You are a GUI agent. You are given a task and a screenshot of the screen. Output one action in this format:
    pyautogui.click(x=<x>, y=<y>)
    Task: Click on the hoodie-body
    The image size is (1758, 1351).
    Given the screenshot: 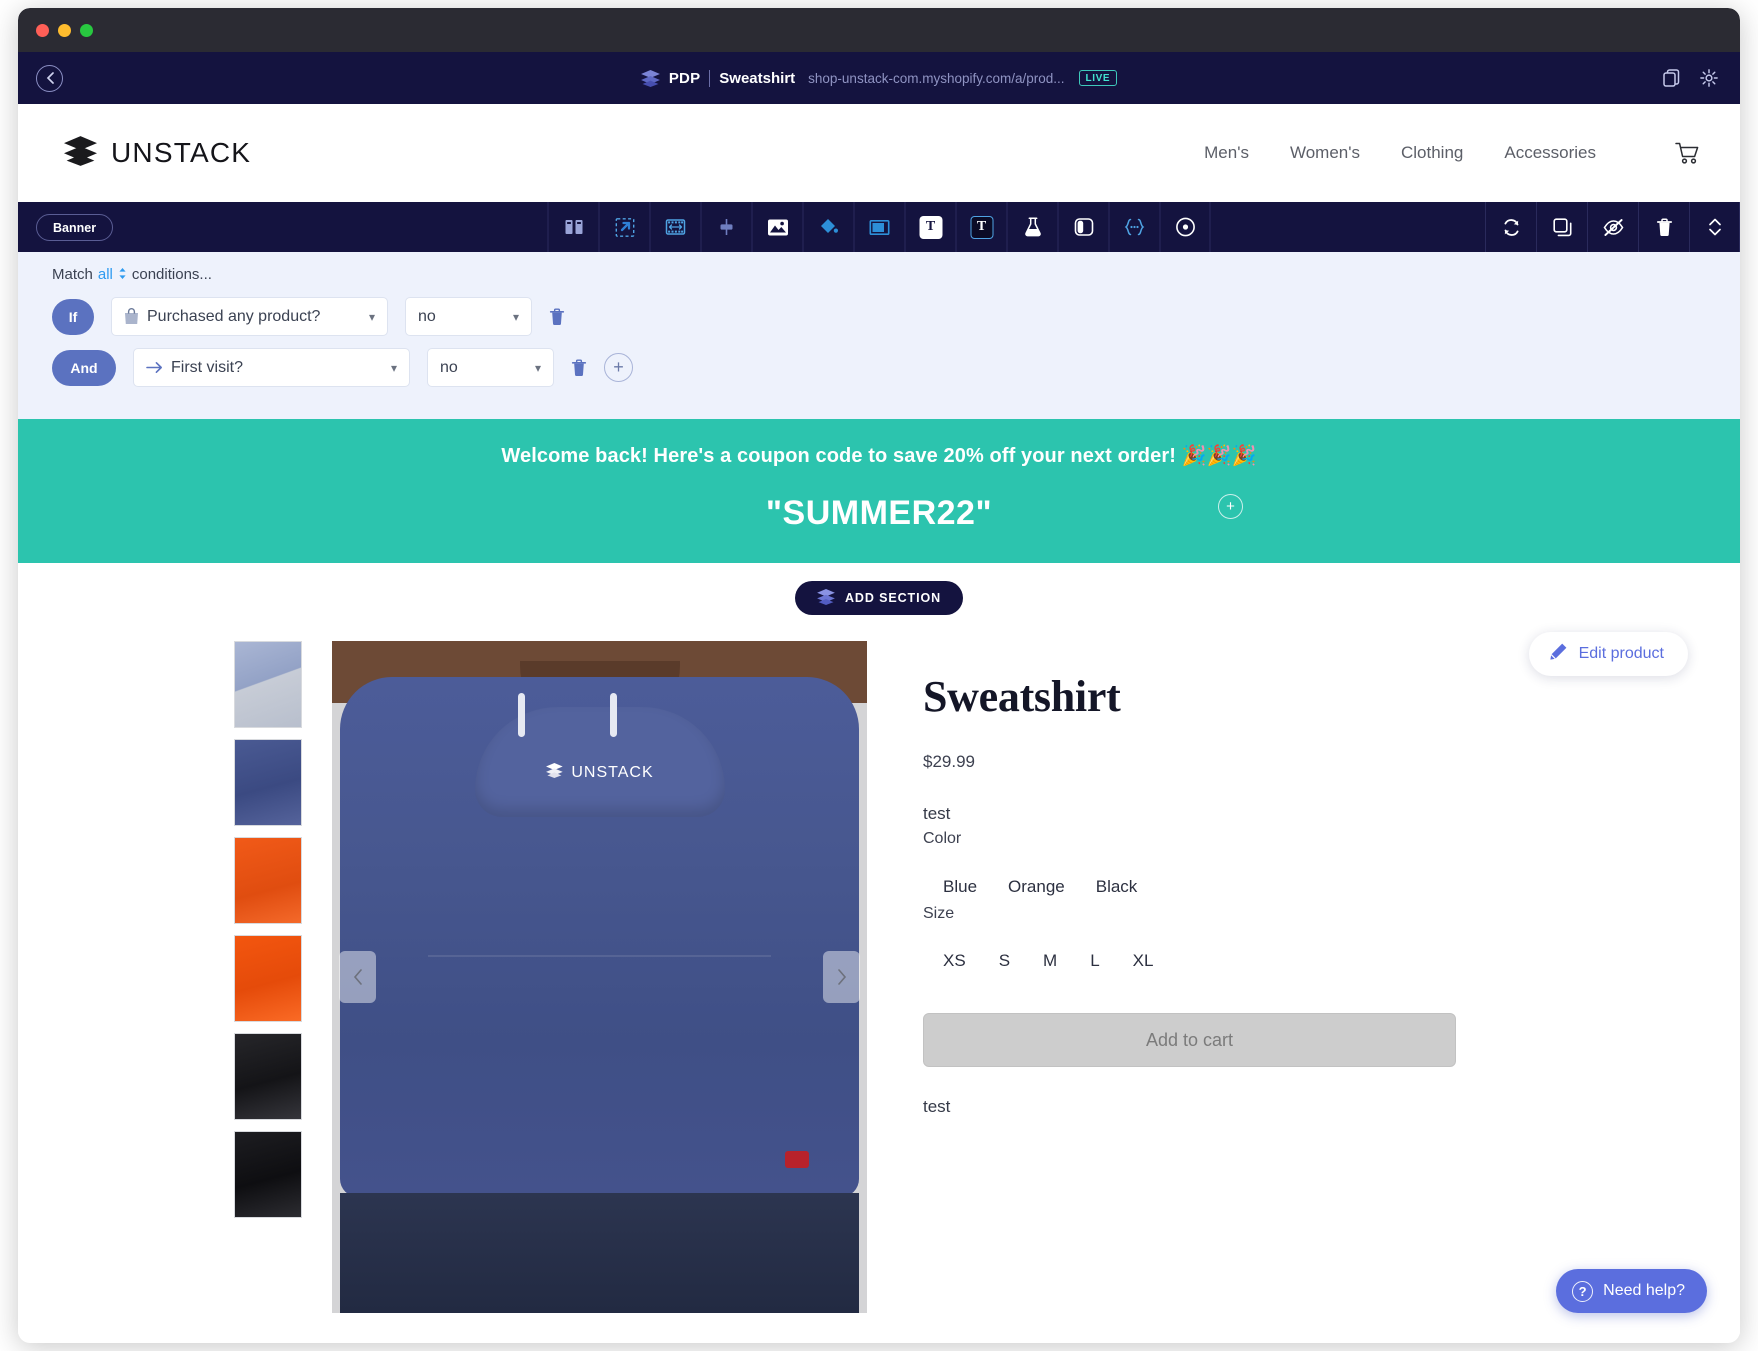 What is the action you would take?
    pyautogui.click(x=599, y=937)
    